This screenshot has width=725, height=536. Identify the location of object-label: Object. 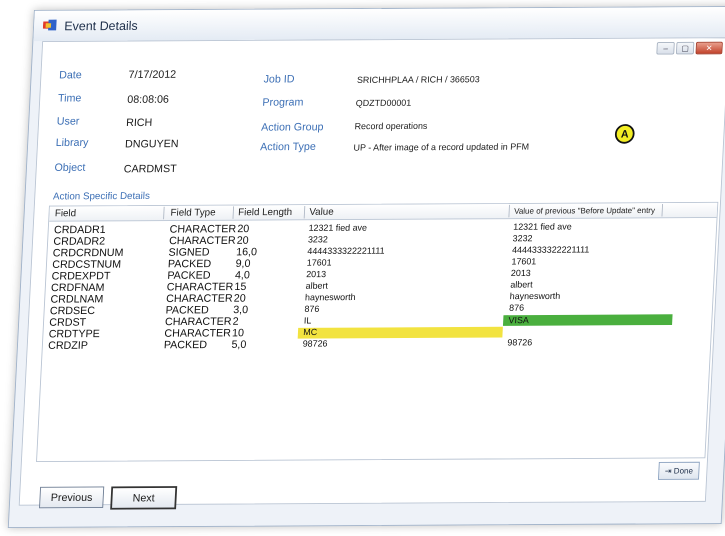
(70, 167).